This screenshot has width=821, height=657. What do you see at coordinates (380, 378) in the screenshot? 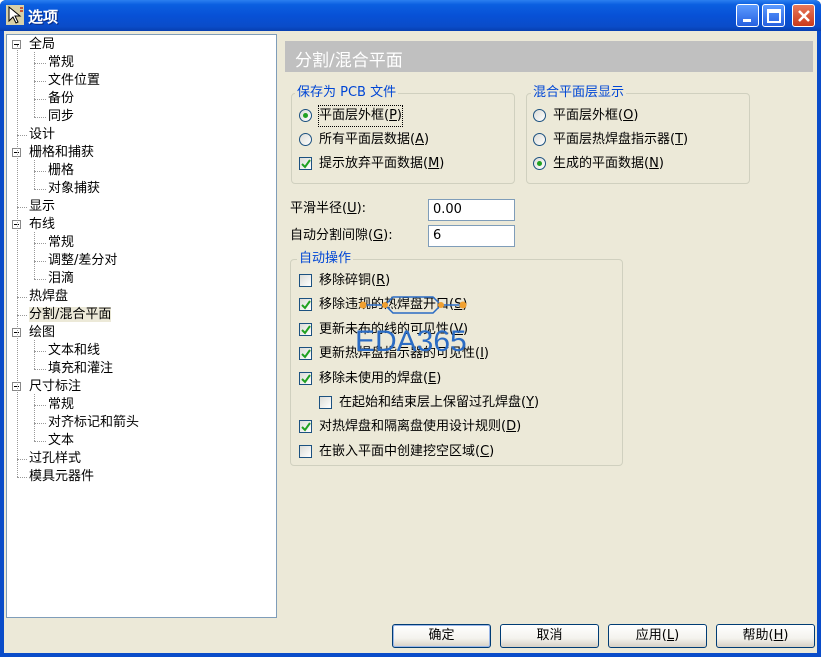
I see `option-label: 移除未使用的焊盘(E)` at bounding box center [380, 378].